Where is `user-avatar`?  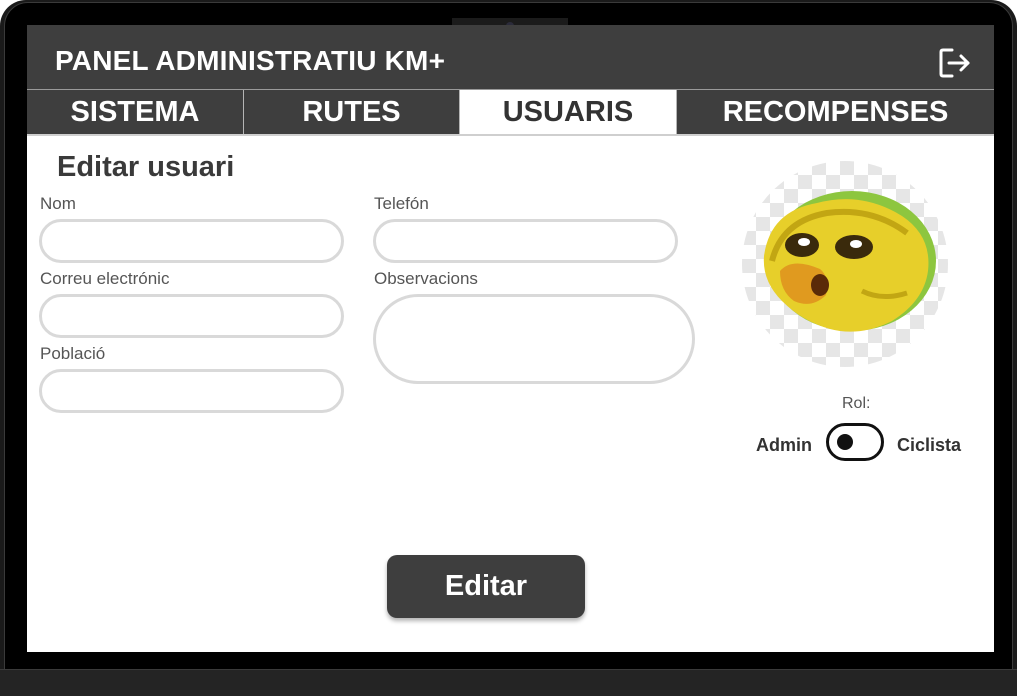
user-avatar is located at coordinates (845, 264).